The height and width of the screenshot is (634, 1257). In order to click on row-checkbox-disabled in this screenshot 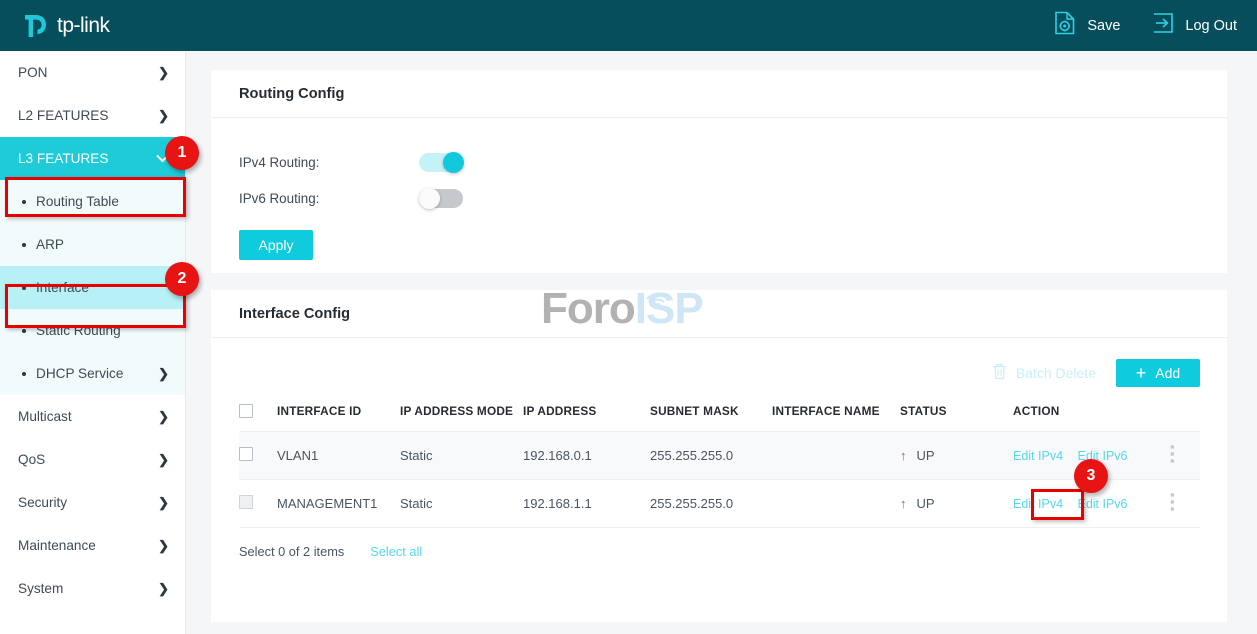, I will do `click(246, 502)`.